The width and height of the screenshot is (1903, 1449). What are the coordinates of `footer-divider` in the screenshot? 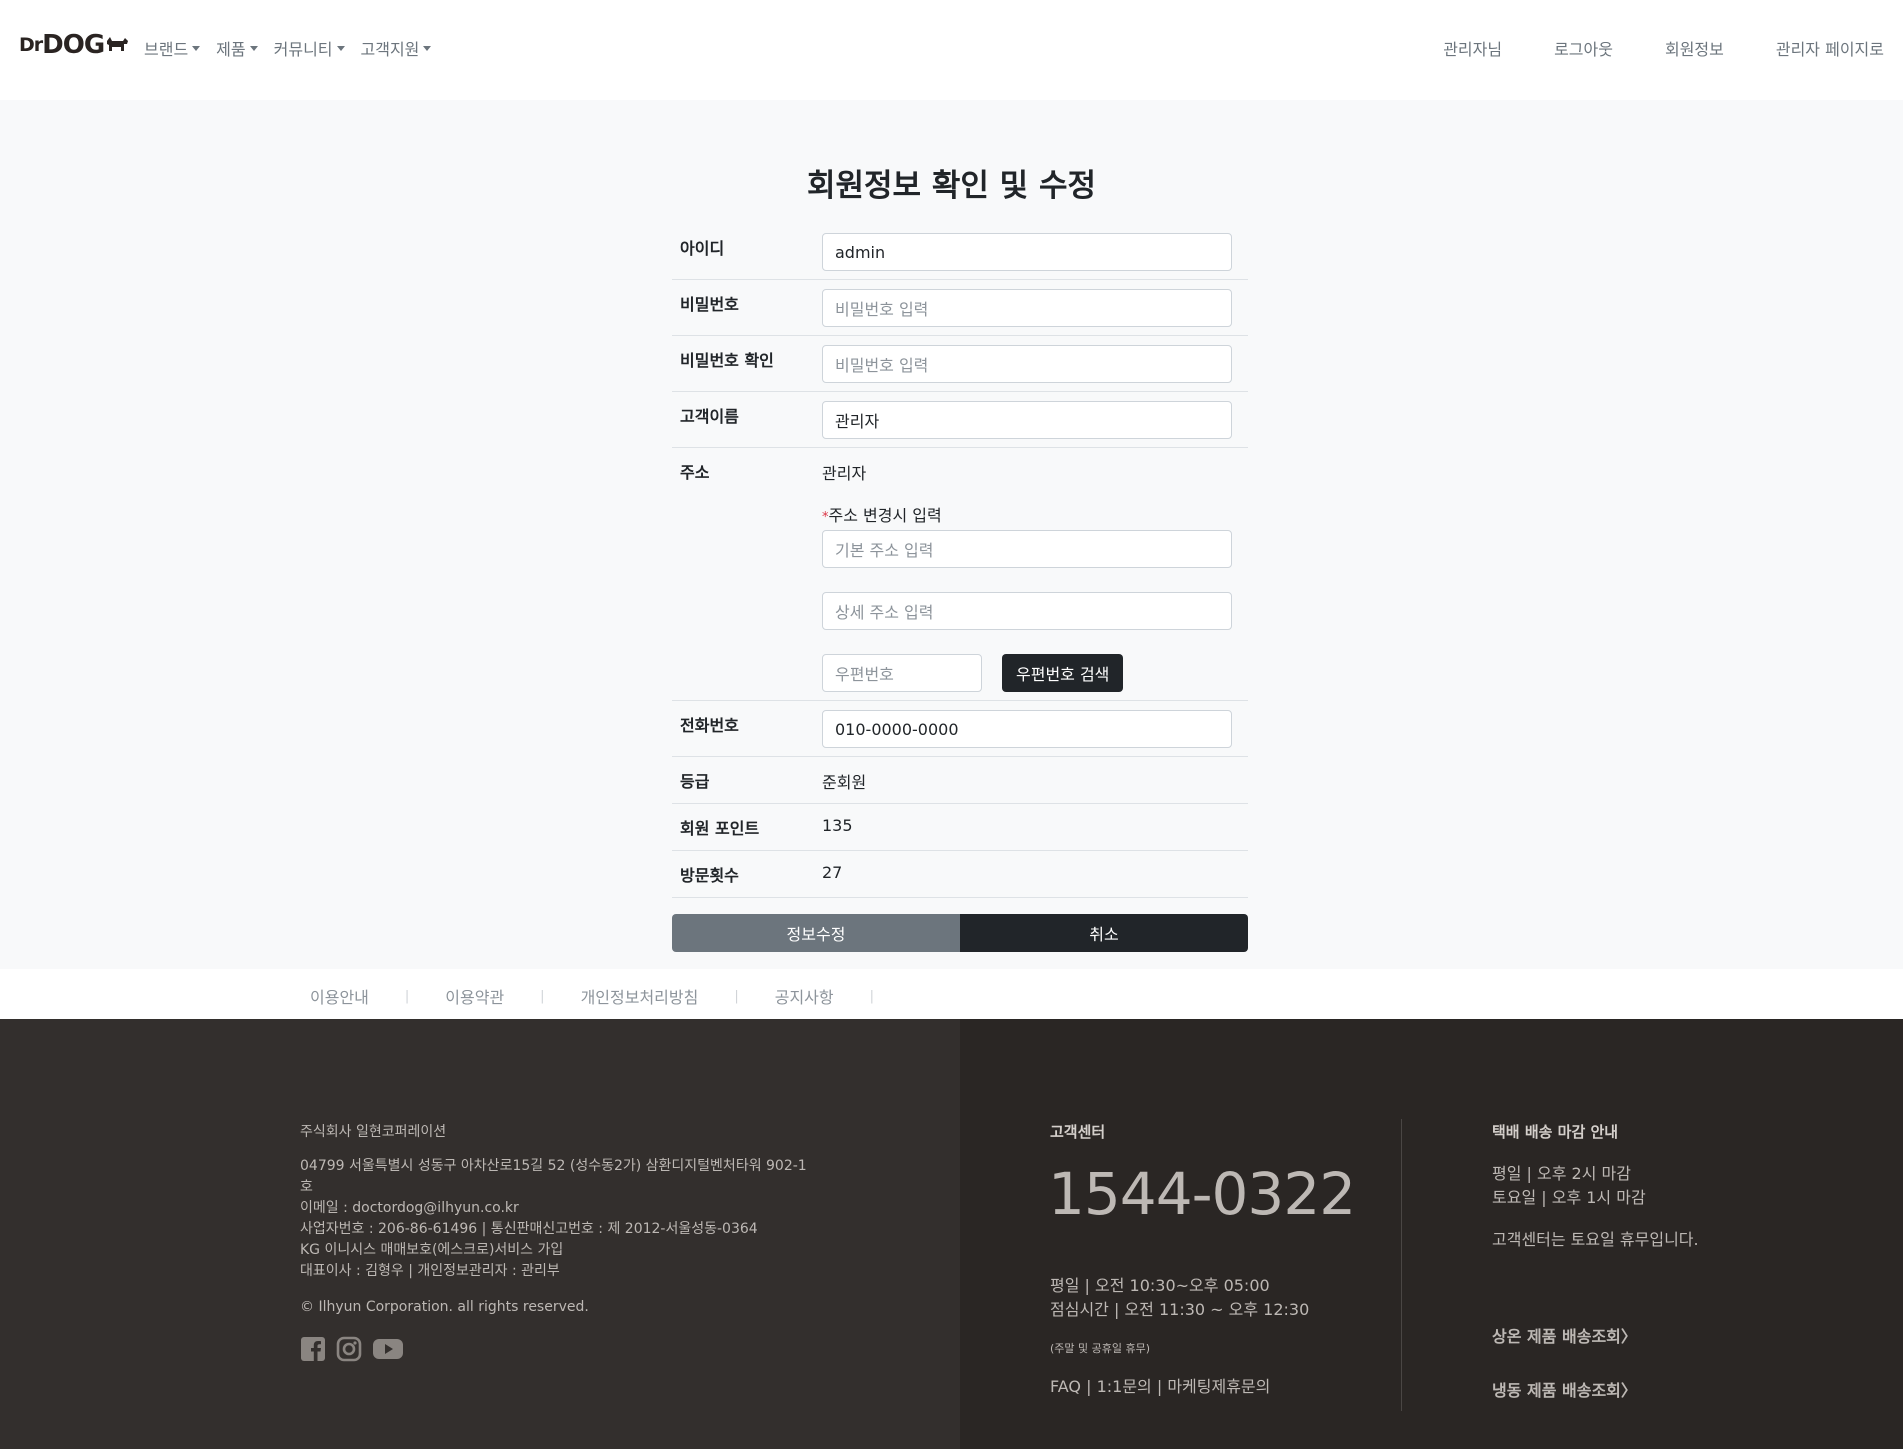 It's located at (1401, 1265).